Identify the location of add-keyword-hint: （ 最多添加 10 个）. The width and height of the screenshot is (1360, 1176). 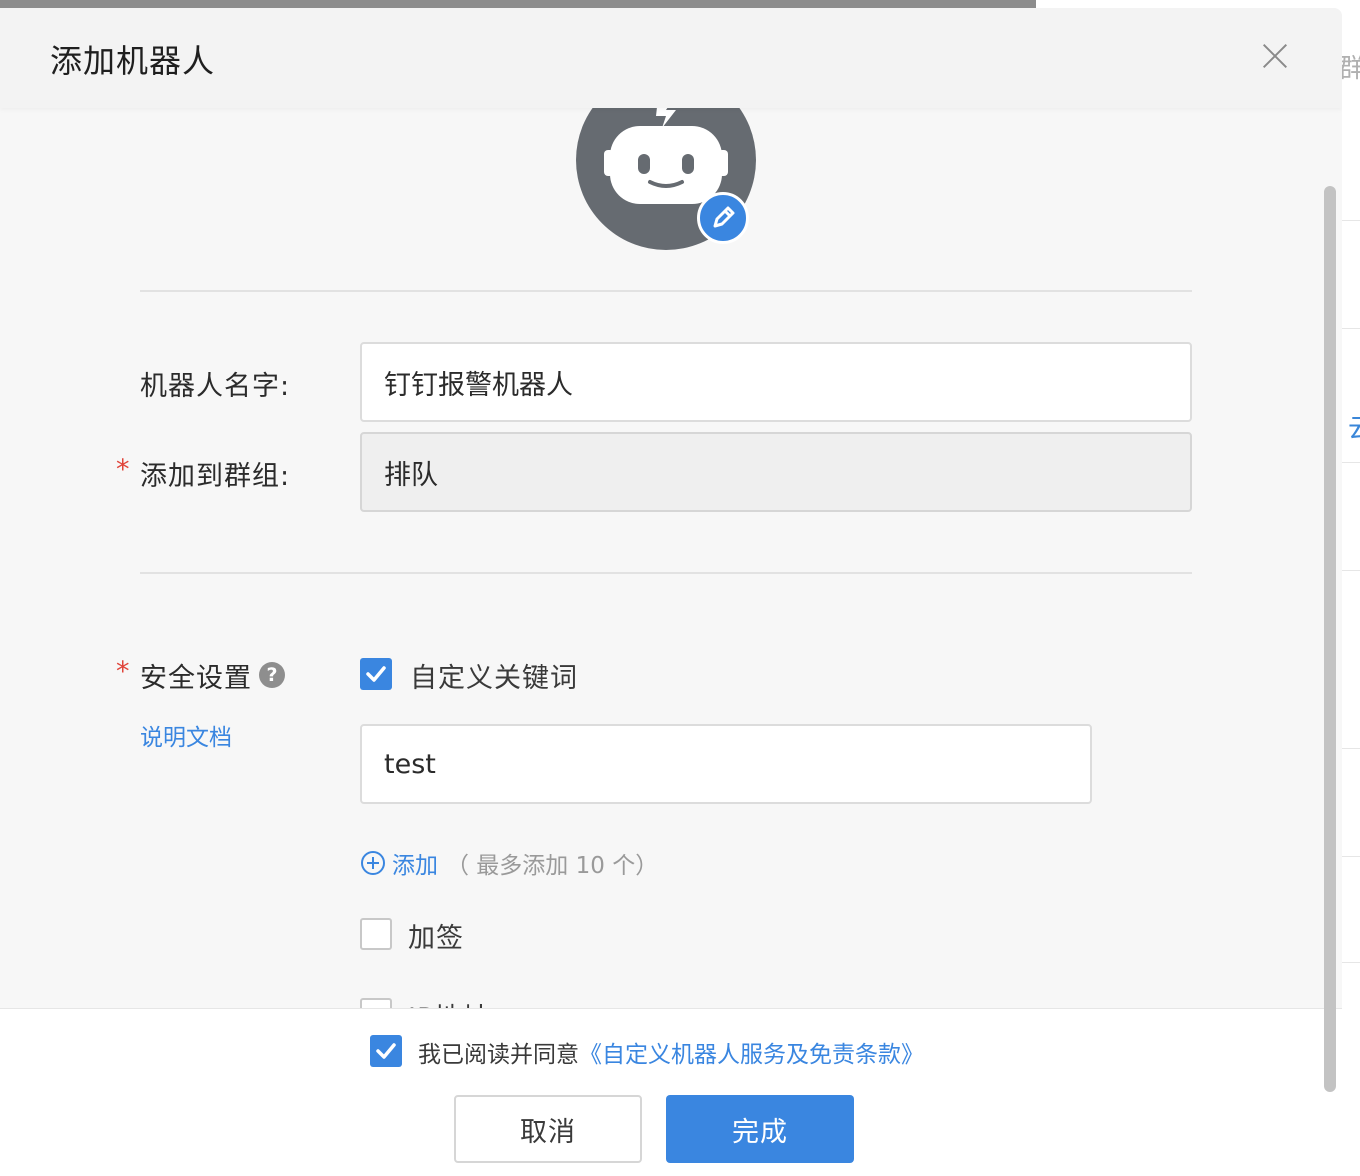
(552, 866).